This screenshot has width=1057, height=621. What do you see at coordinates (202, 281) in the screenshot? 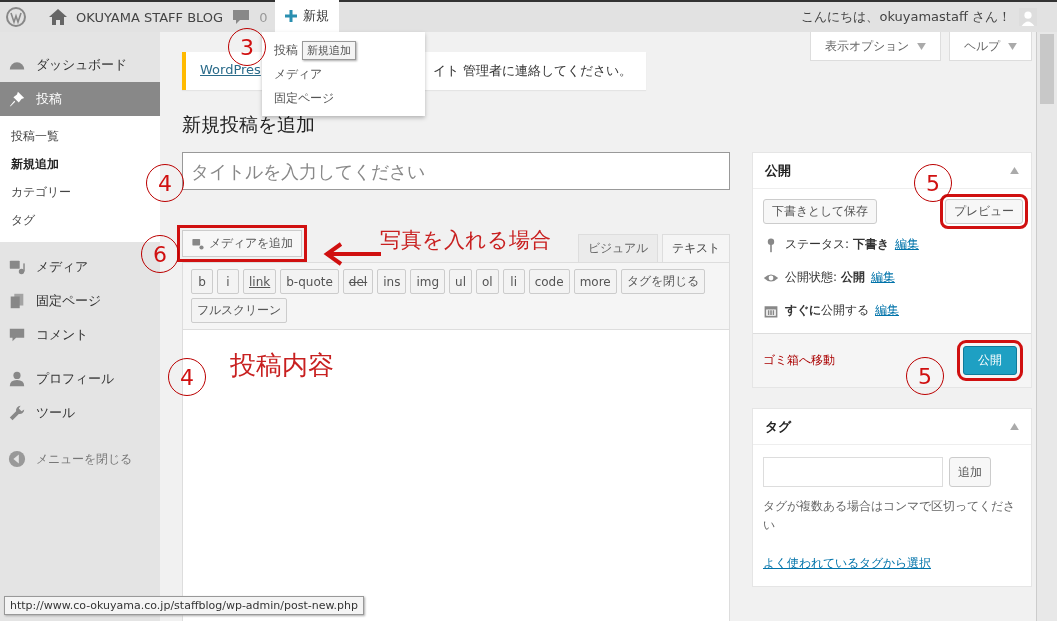
I see `quicktag-button: b` at bounding box center [202, 281].